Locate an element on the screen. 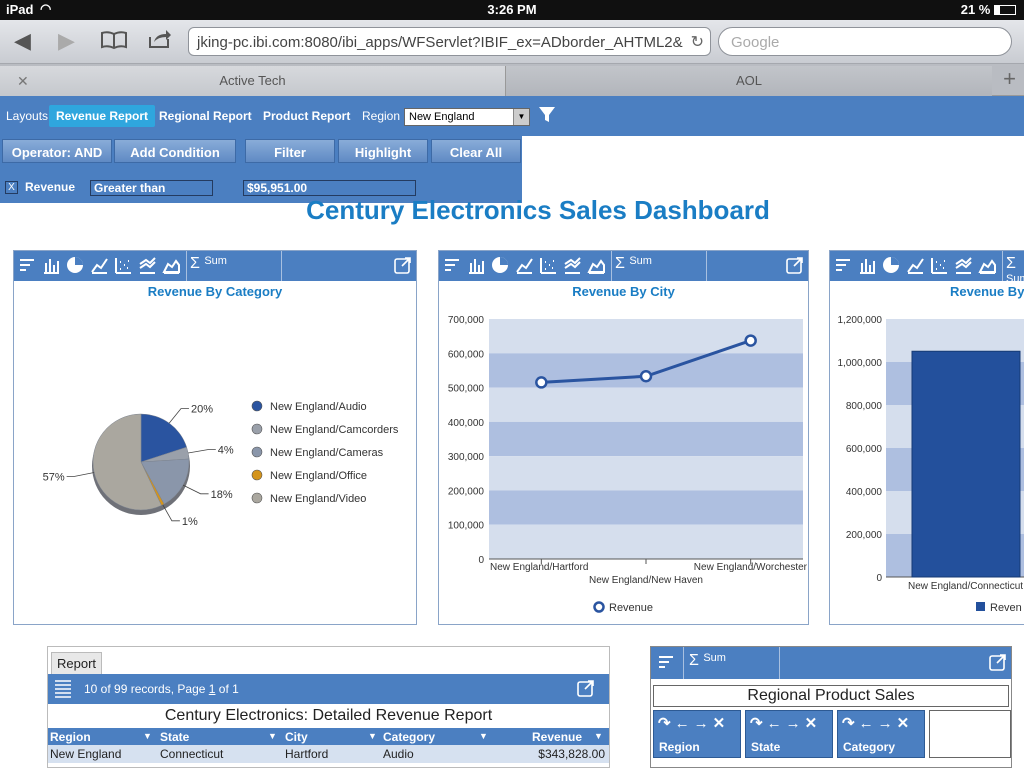  share-icon is located at coordinates (160, 42).